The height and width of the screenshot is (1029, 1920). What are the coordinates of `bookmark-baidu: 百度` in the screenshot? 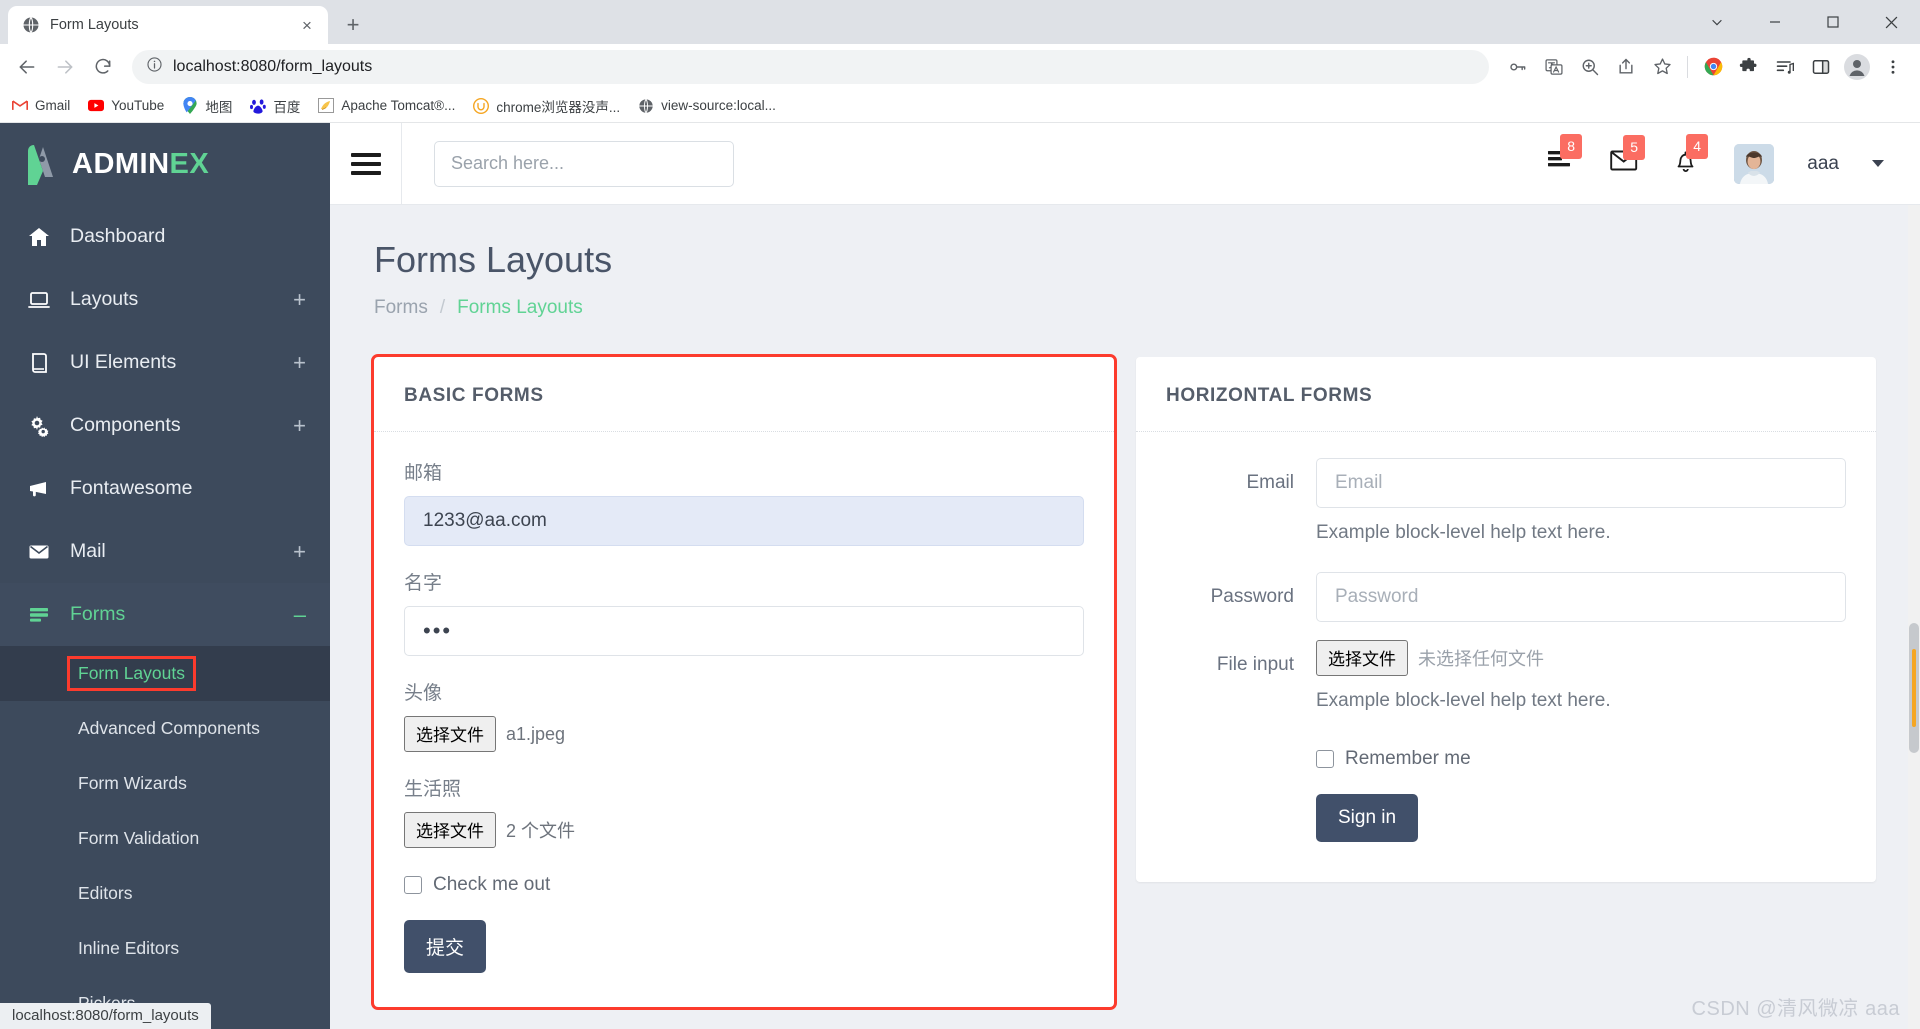 It's located at (275, 106).